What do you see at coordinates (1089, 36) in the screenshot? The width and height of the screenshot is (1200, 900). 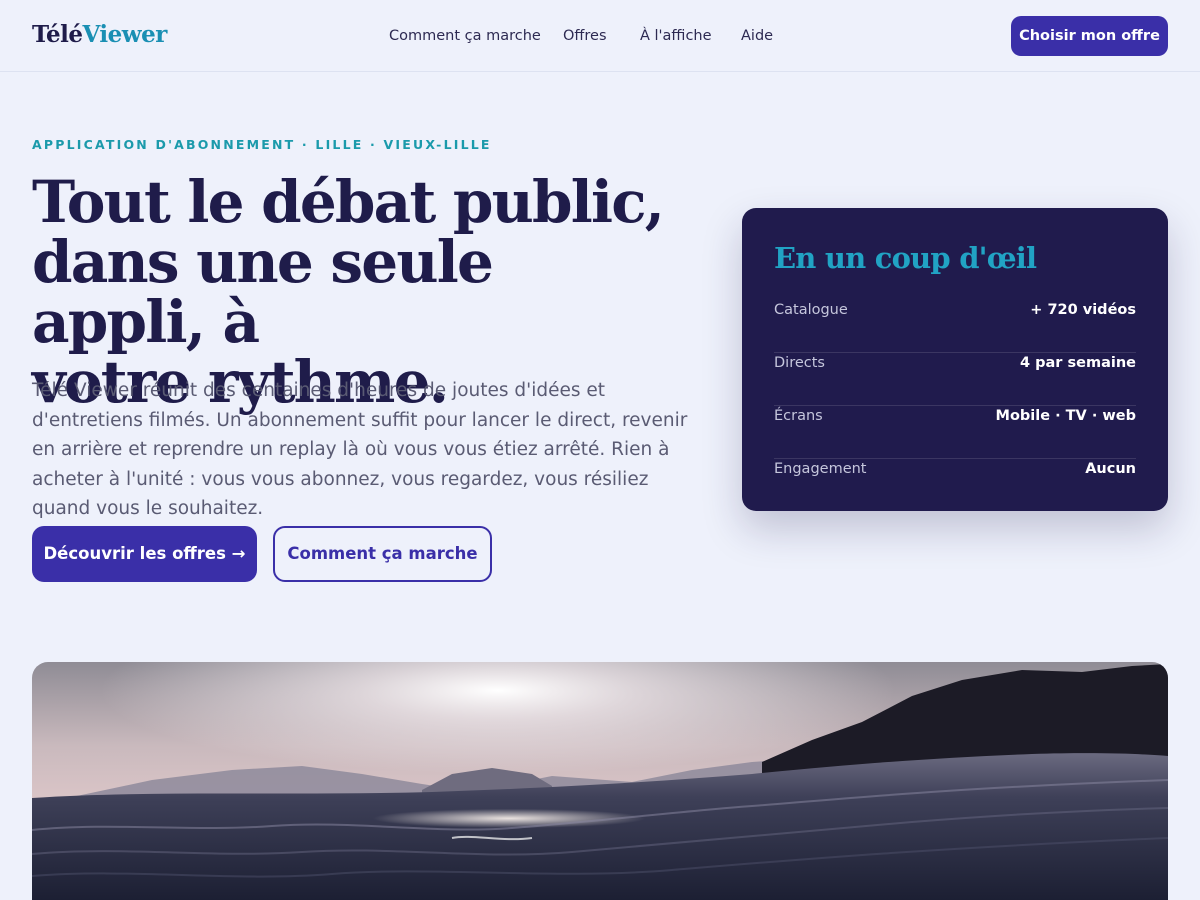 I see `choose-offer-button: Choisir mon offre` at bounding box center [1089, 36].